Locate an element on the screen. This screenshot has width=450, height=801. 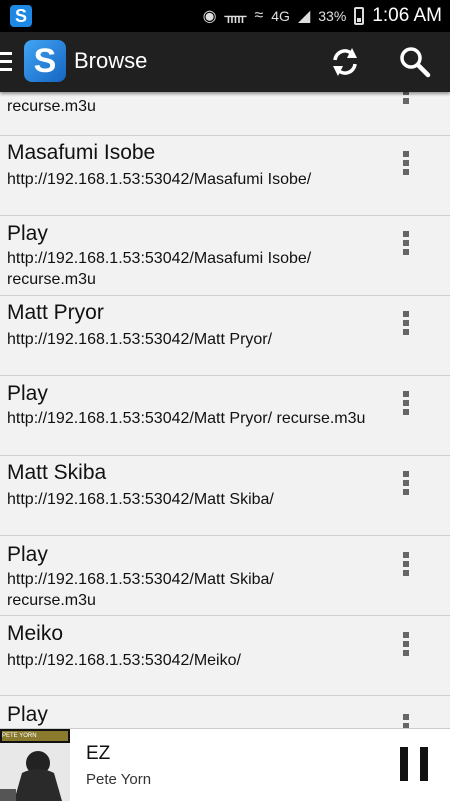
wifi-icon: ≈ is located at coordinates (259, 15).